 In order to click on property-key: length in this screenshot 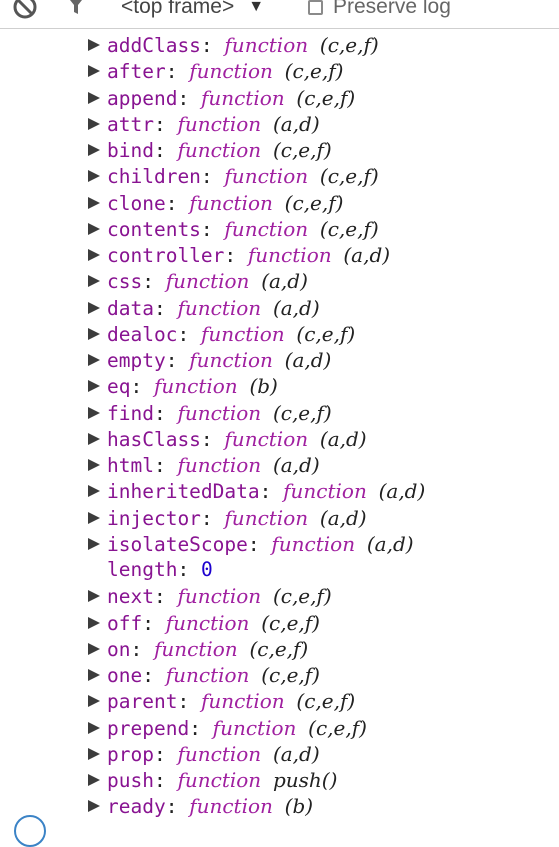, I will do `click(142, 569)`.